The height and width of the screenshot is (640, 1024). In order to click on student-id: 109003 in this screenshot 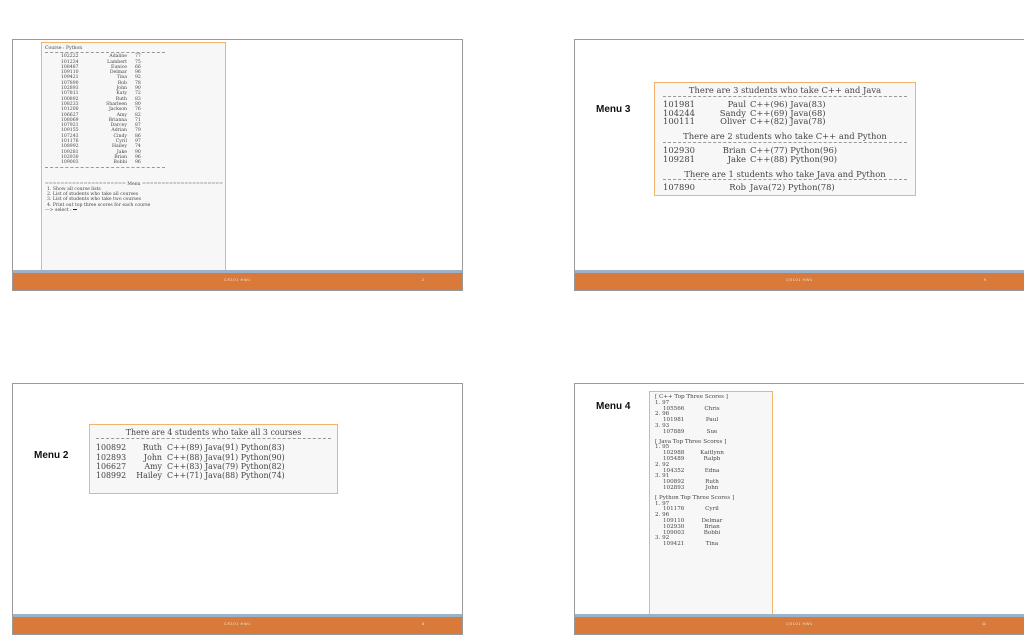, I will do `click(70, 163)`.